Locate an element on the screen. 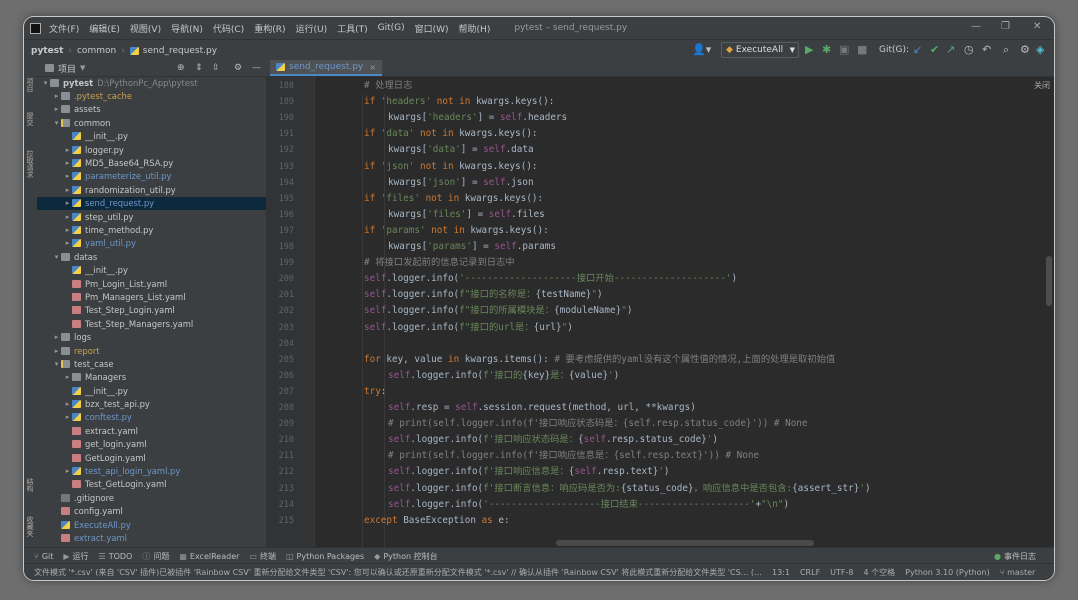 This screenshot has width=1078, height=600. menu-file: 文件(F) is located at coordinates (64, 28).